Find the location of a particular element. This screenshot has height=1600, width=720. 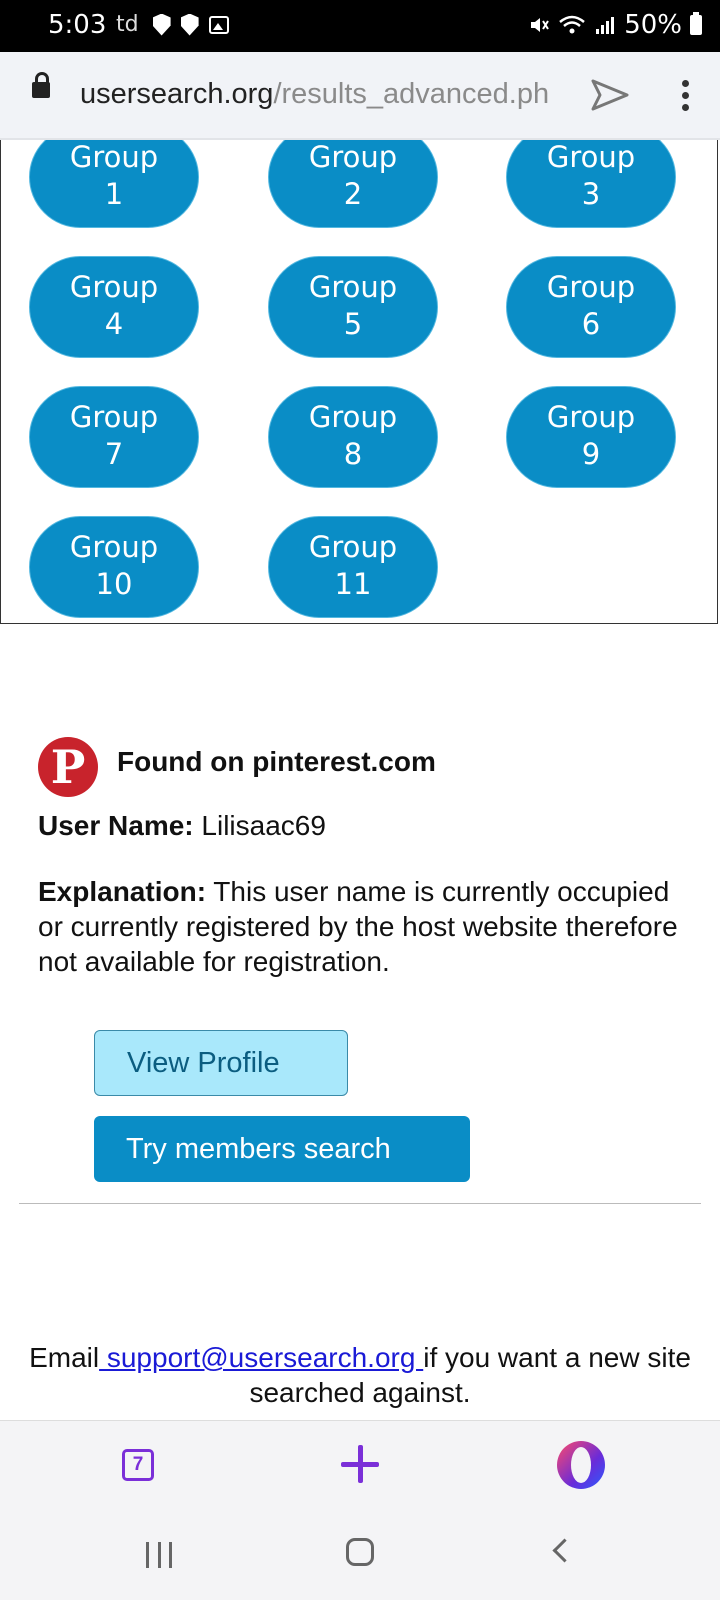

url-field: usersearch.org/results_advanced.ph is located at coordinates (320, 94).